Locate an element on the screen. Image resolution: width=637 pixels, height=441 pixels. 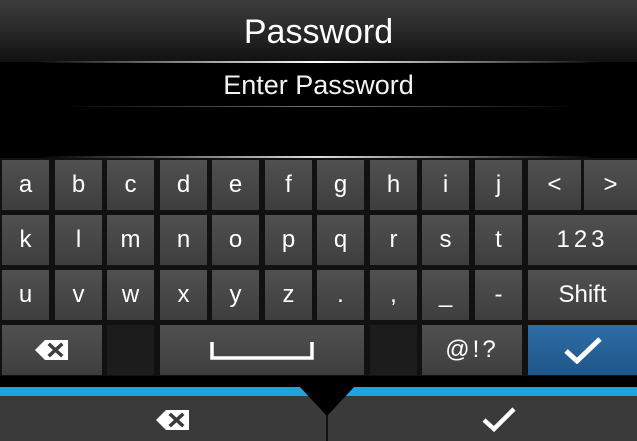
key-label: p is located at coordinates (288, 239).